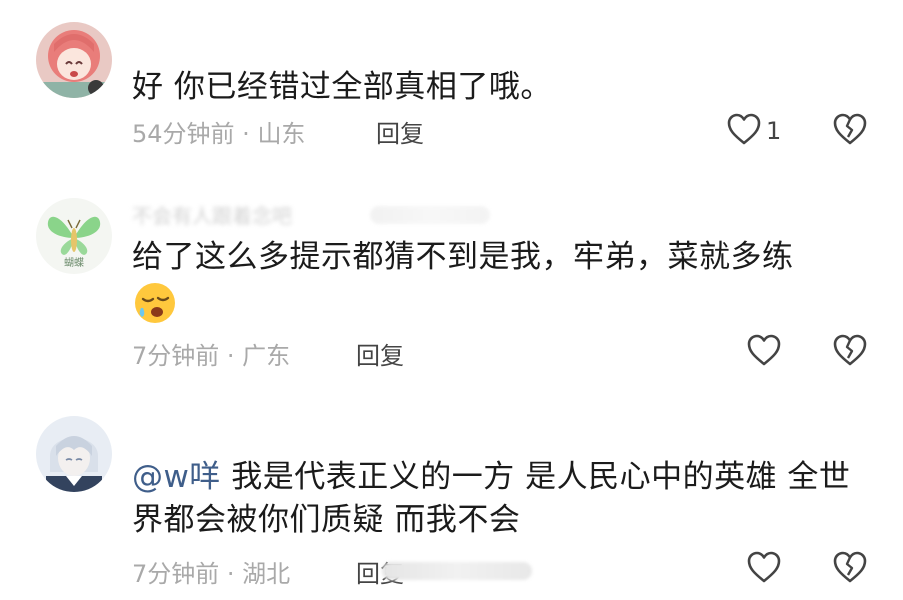 The width and height of the screenshot is (903, 600). I want to click on comment-body: 好 你已经错过全部真相了哦。, so click(342, 87).